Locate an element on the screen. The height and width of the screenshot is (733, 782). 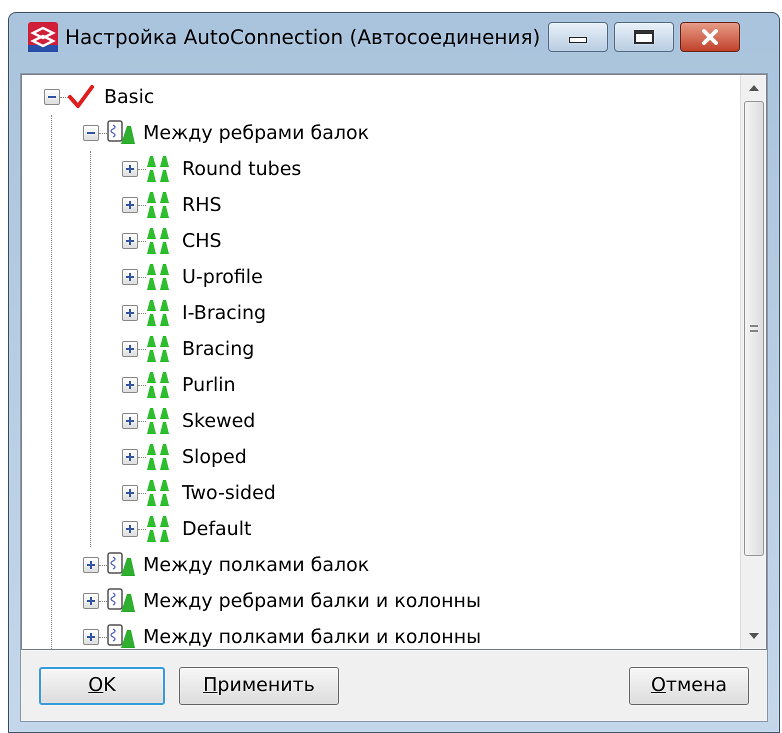
window-title: Настройка AutoConnection (Автосоединения) is located at coordinates (302, 37).